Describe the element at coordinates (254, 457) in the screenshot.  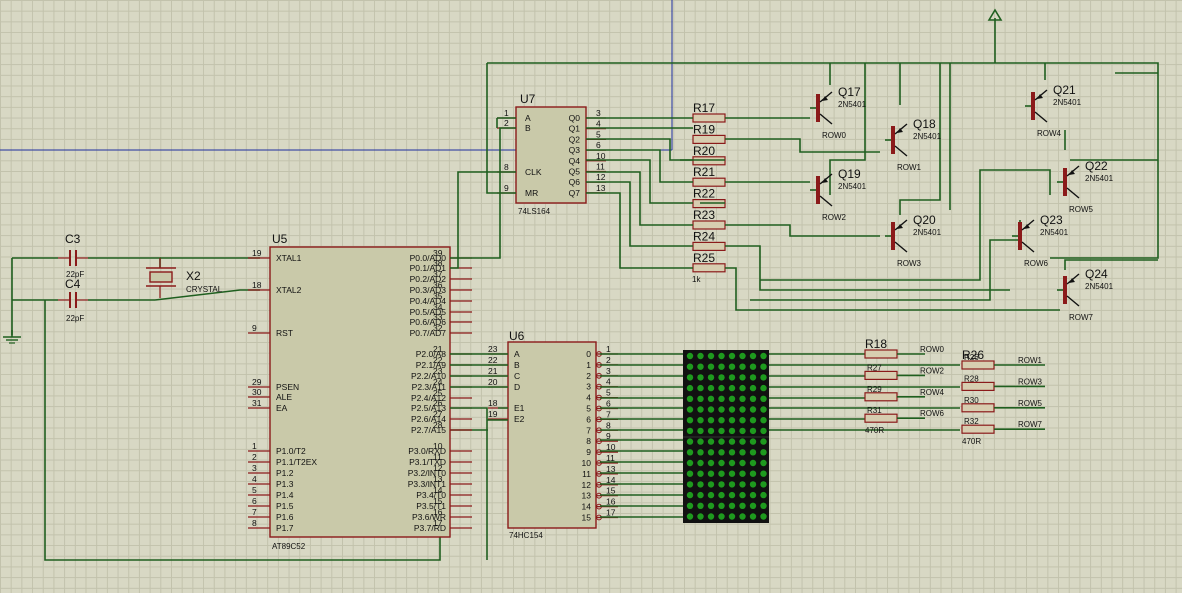
I see `u5-pin-number: 2` at that location.